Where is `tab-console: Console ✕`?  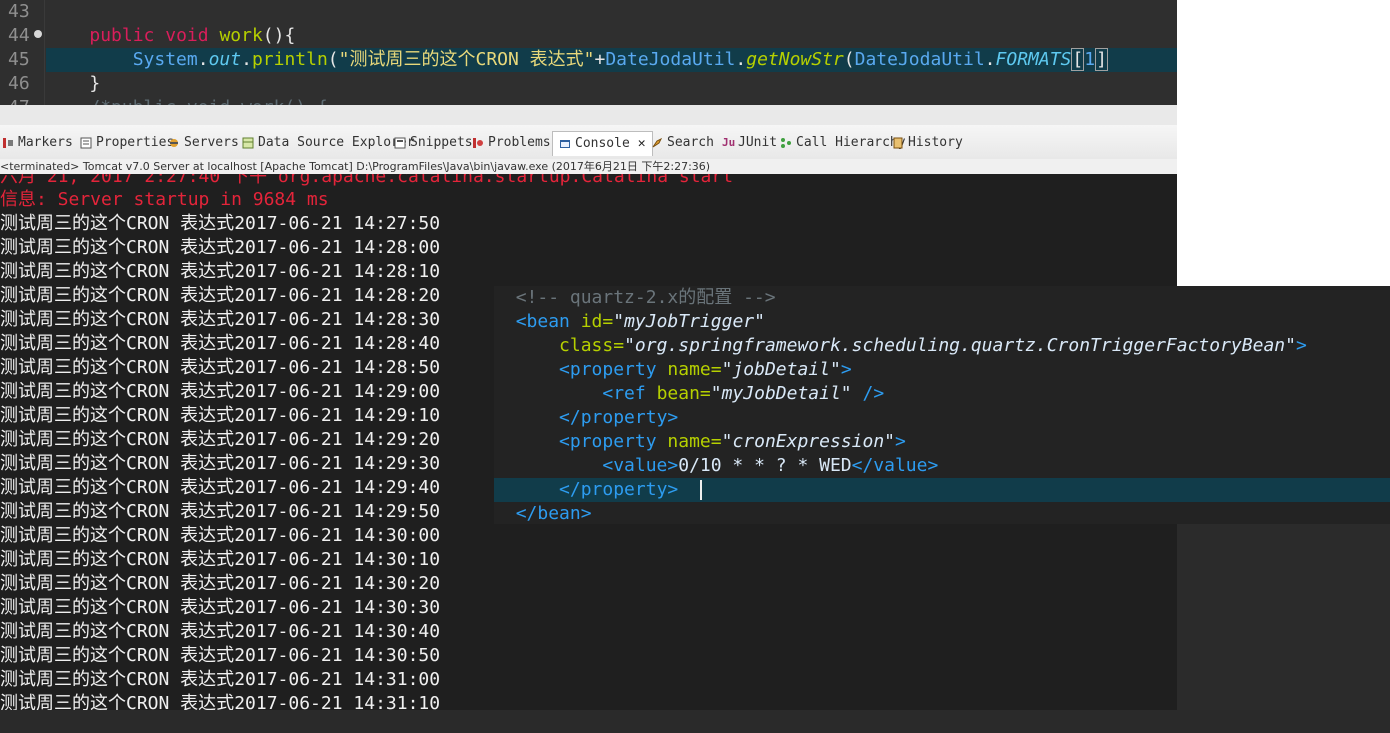 tab-console: Console ✕ is located at coordinates (602, 143).